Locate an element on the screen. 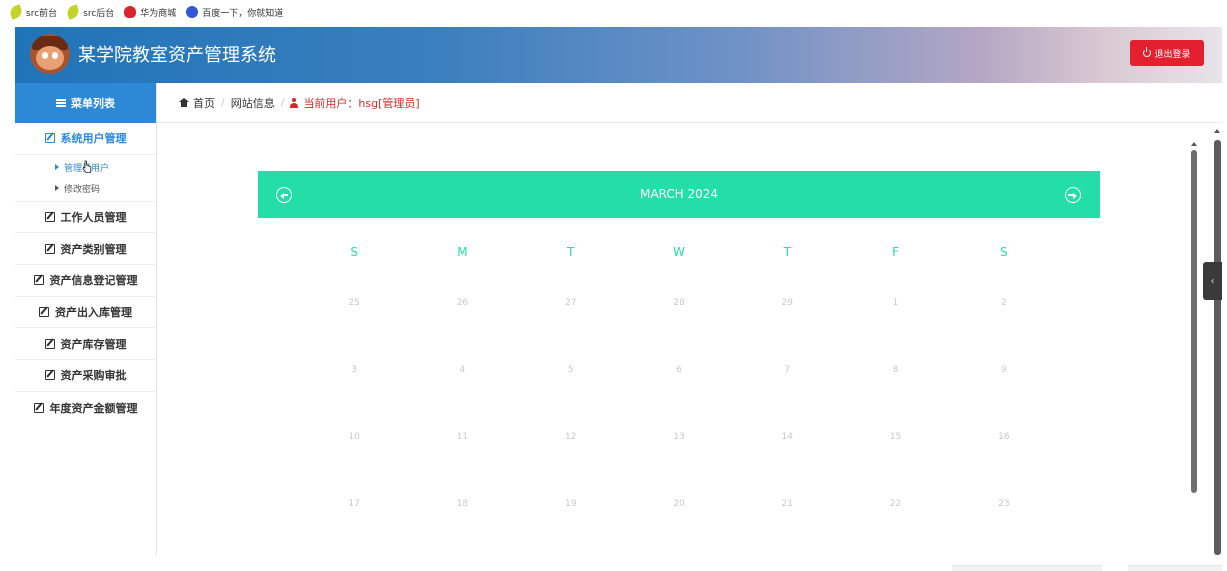  bookmark-src-front: src前台 is located at coordinates (33, 12).